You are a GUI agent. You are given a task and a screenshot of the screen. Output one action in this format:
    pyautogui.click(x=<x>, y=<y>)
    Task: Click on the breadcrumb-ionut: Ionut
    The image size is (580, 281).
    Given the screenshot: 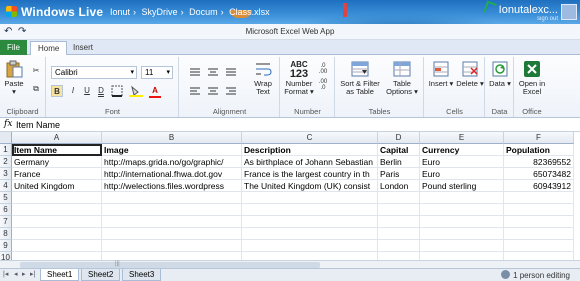 What is the action you would take?
    pyautogui.click(x=120, y=12)
    